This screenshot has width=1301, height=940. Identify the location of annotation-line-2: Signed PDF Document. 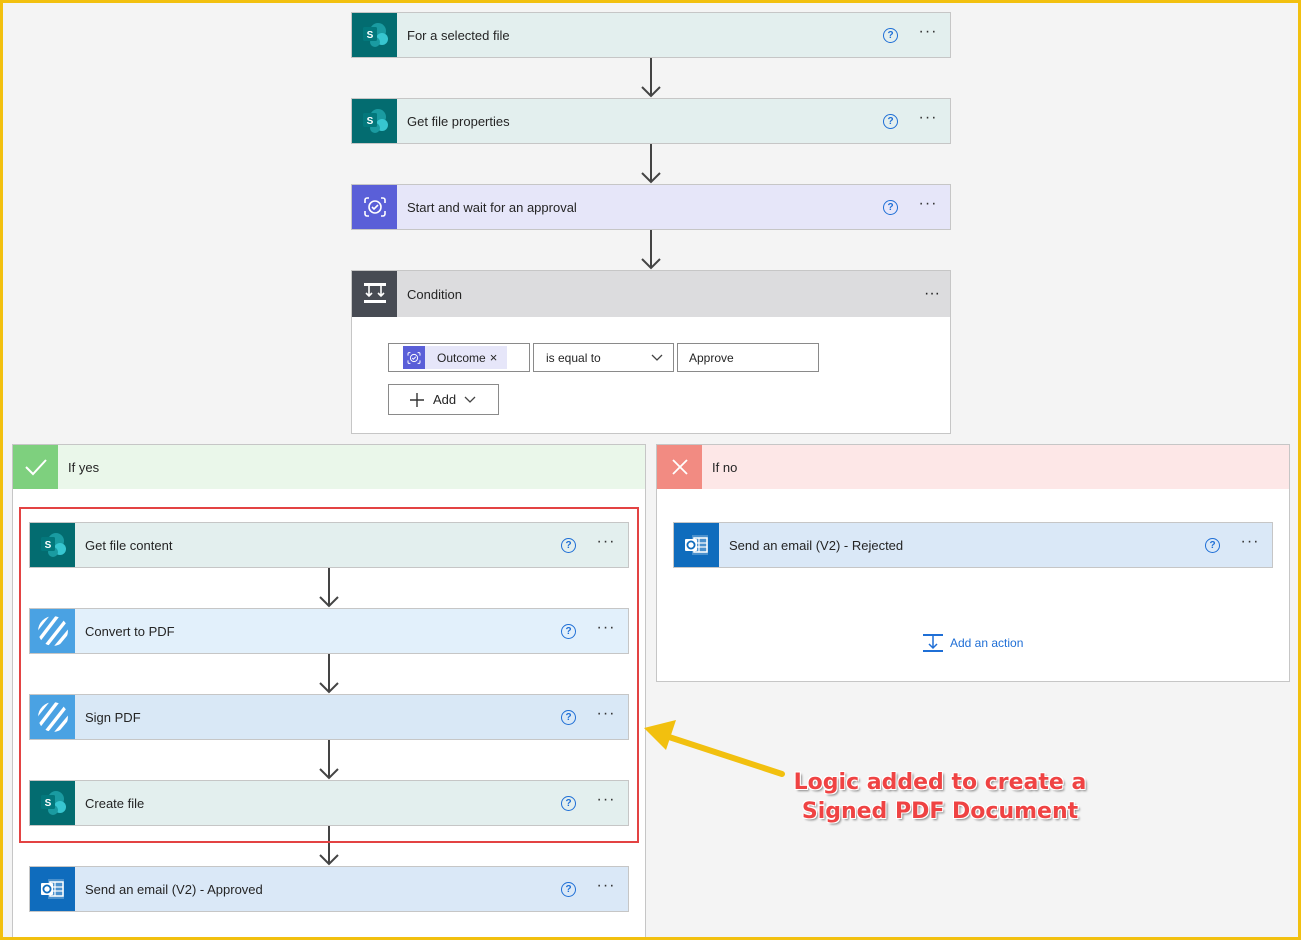
(940, 811).